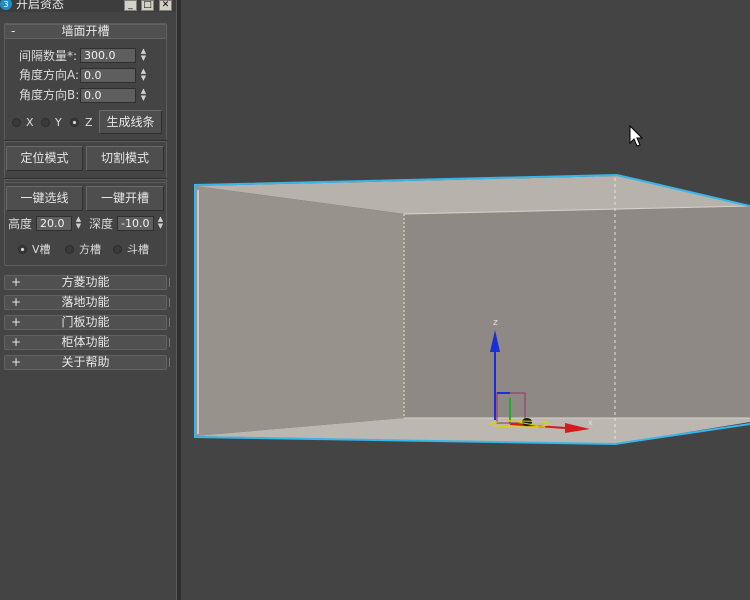  What do you see at coordinates (40, 5) in the screenshot?
I see `window-title: 开启资态` at bounding box center [40, 5].